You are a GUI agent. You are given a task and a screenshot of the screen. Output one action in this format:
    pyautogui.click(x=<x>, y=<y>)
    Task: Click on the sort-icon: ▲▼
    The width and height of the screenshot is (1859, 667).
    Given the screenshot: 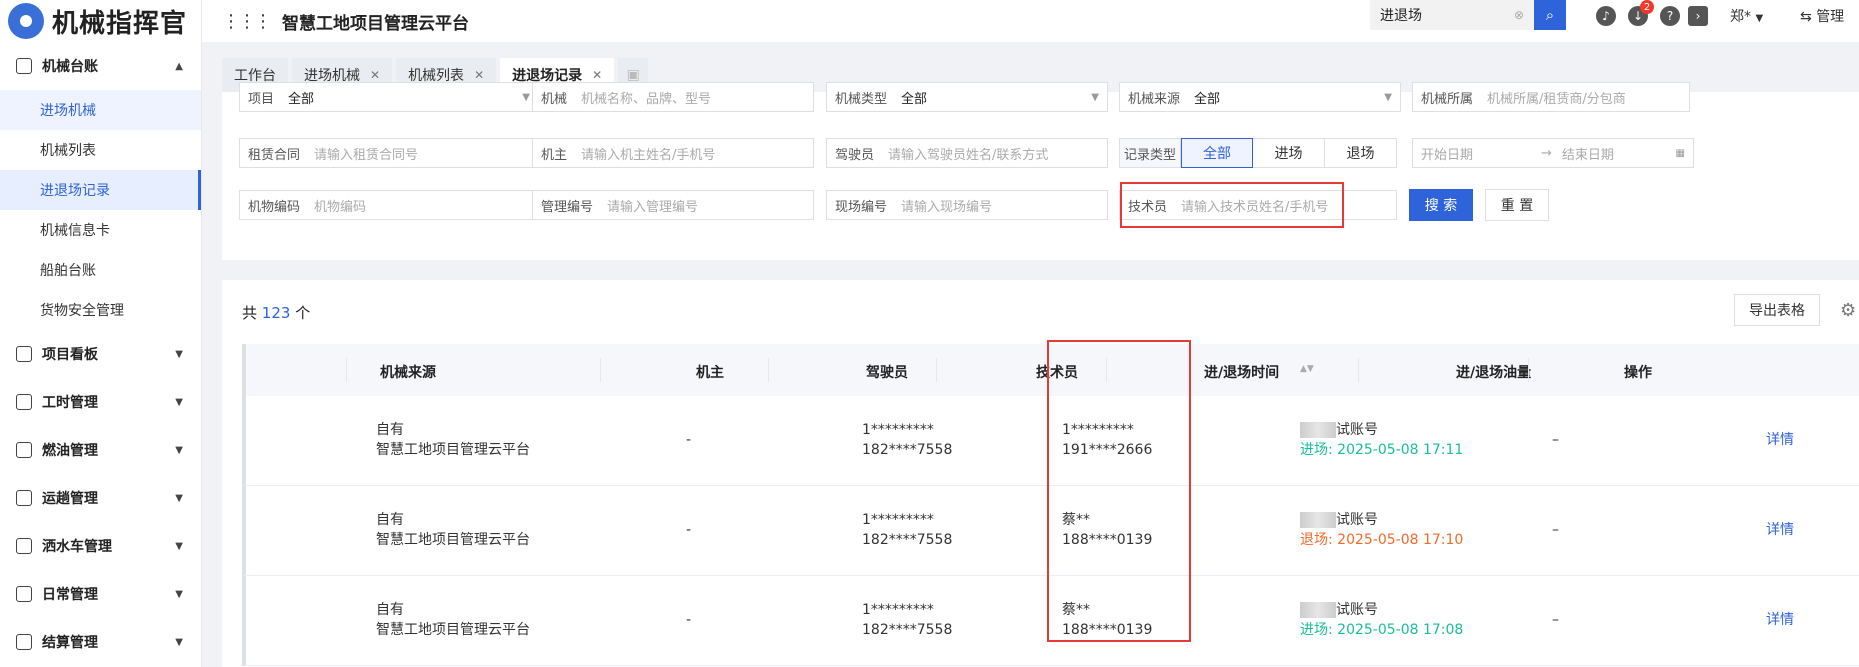 What is the action you would take?
    pyautogui.click(x=1307, y=369)
    